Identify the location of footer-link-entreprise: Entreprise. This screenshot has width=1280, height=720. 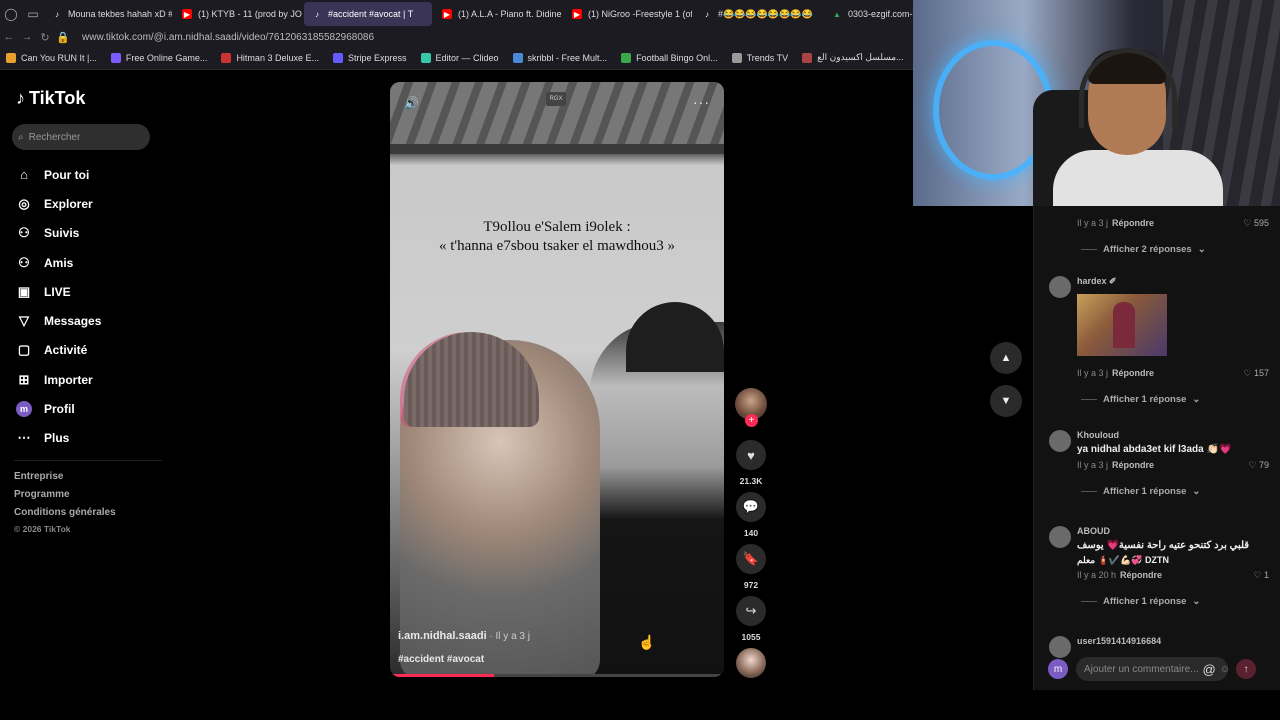
(65, 480).